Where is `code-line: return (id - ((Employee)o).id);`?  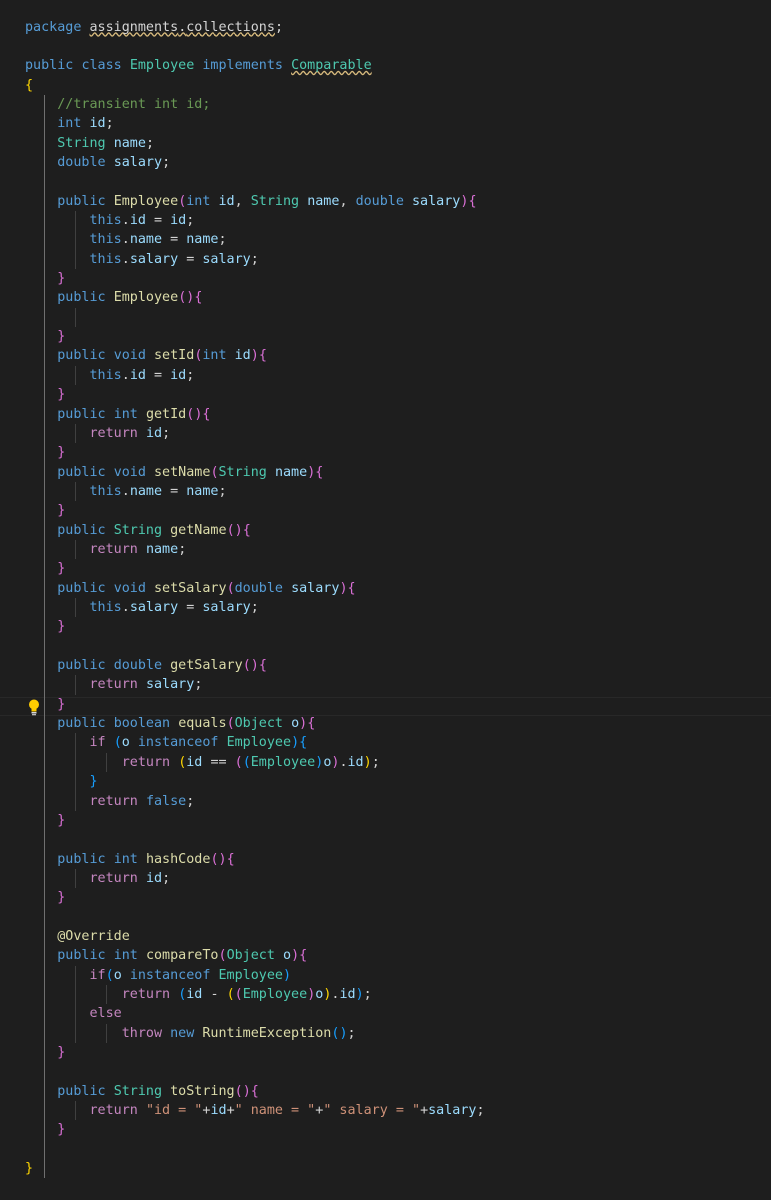 code-line: return (id - ((Employee)o).id); is located at coordinates (246, 994).